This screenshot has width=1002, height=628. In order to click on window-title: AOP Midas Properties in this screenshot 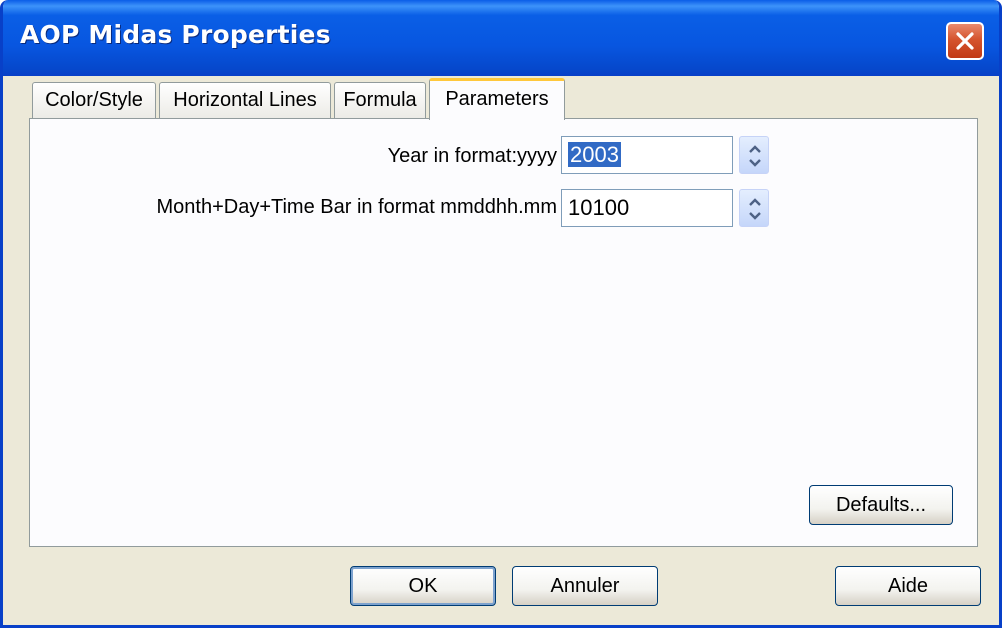, I will do `click(175, 34)`.